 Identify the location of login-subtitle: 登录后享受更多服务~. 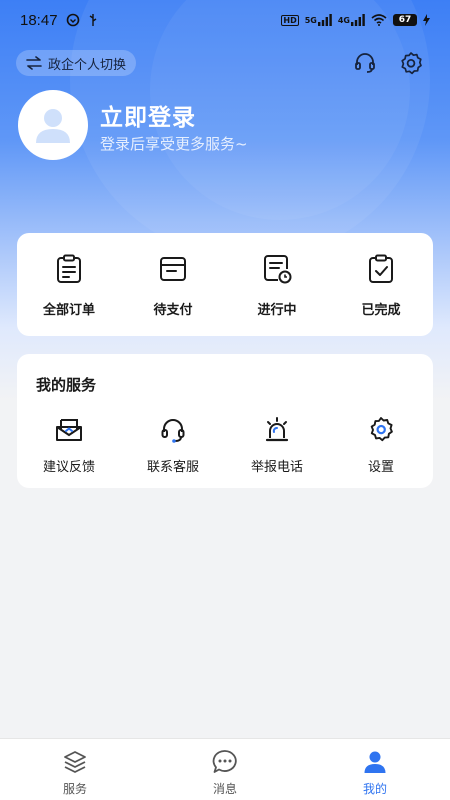
(174, 144).